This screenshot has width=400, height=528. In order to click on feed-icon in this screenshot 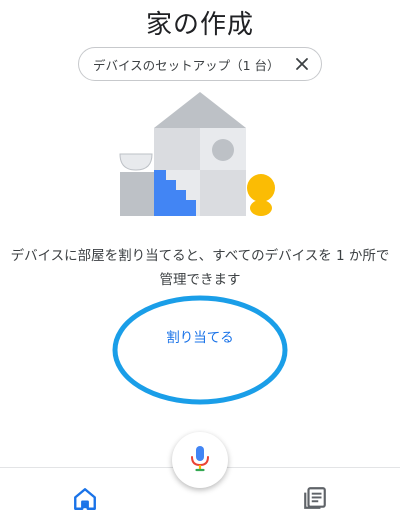, I will do `click(315, 498)`.